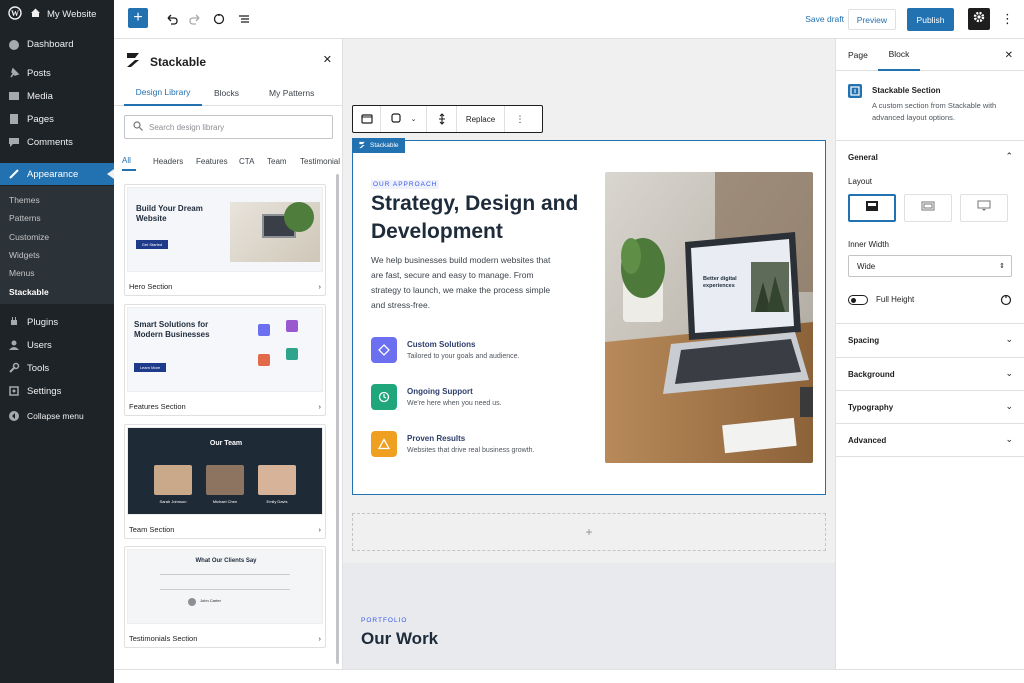 The height and width of the screenshot is (683, 1024). Describe the element at coordinates (327, 59) in the screenshot. I see `close-library-icon: ✕` at that location.